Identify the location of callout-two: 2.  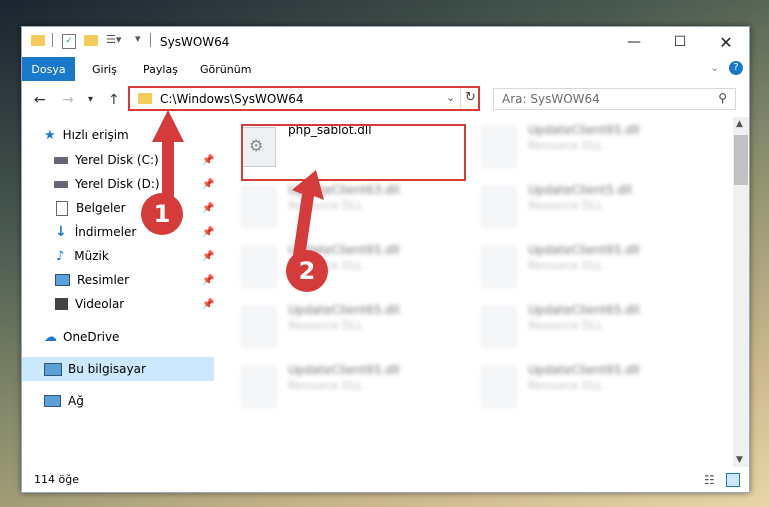
(307, 271).